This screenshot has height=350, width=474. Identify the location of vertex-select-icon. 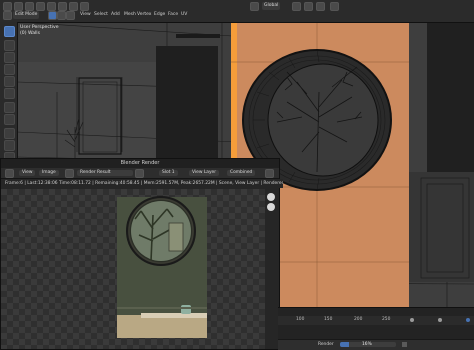
(52, 15).